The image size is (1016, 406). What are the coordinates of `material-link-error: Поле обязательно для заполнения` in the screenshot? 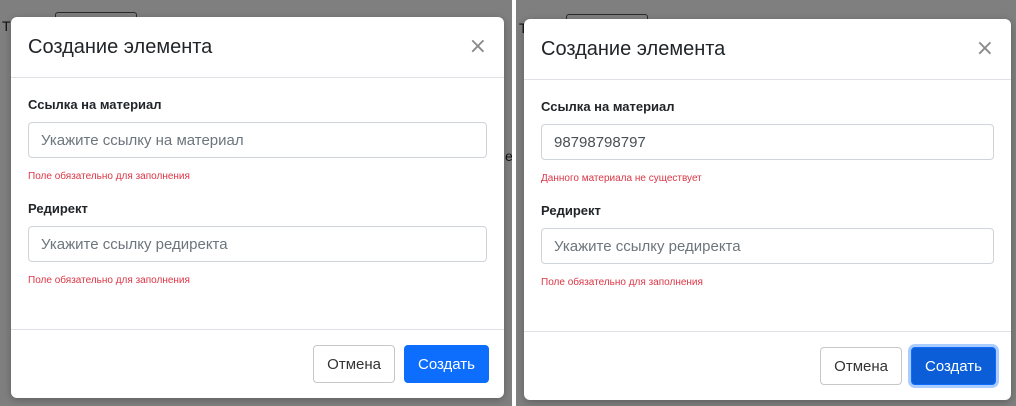 It's located at (109, 176).